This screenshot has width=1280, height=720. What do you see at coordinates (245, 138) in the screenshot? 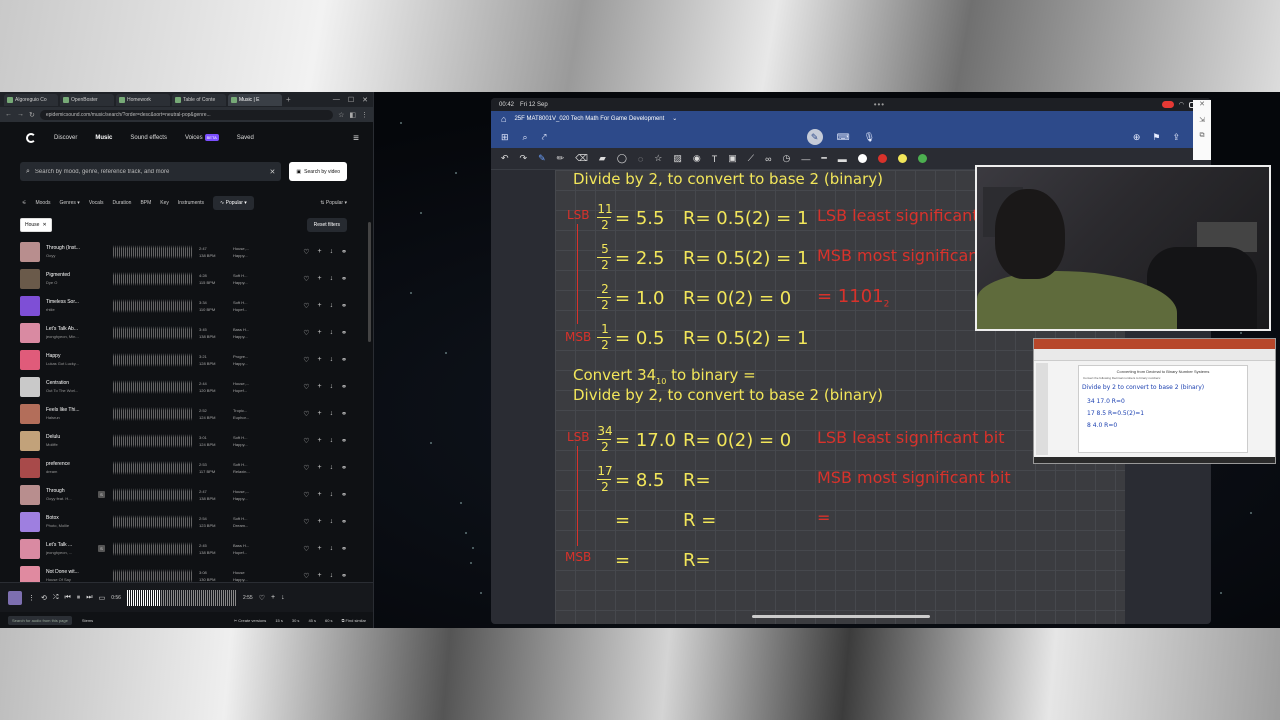
I see `nav-saved: Saved` at bounding box center [245, 138].